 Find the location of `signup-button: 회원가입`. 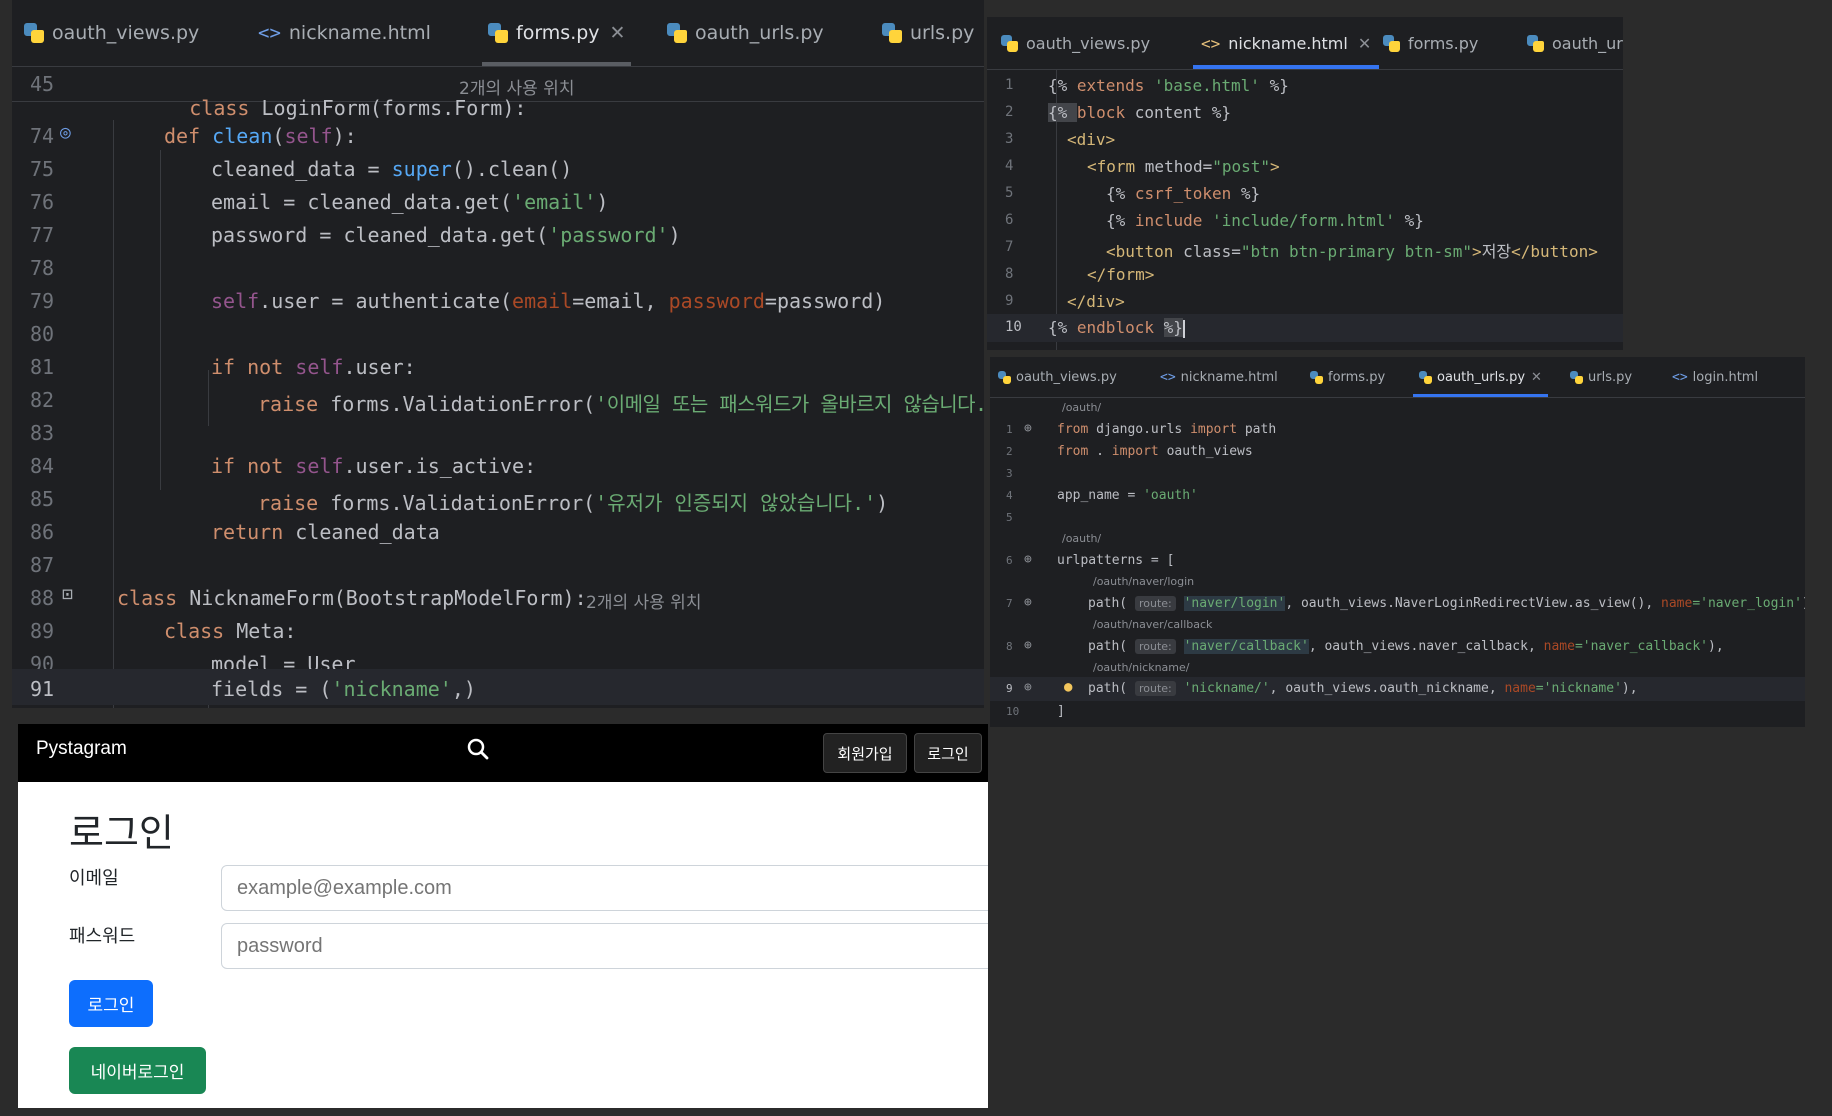

signup-button: 회원가입 is located at coordinates (865, 753).